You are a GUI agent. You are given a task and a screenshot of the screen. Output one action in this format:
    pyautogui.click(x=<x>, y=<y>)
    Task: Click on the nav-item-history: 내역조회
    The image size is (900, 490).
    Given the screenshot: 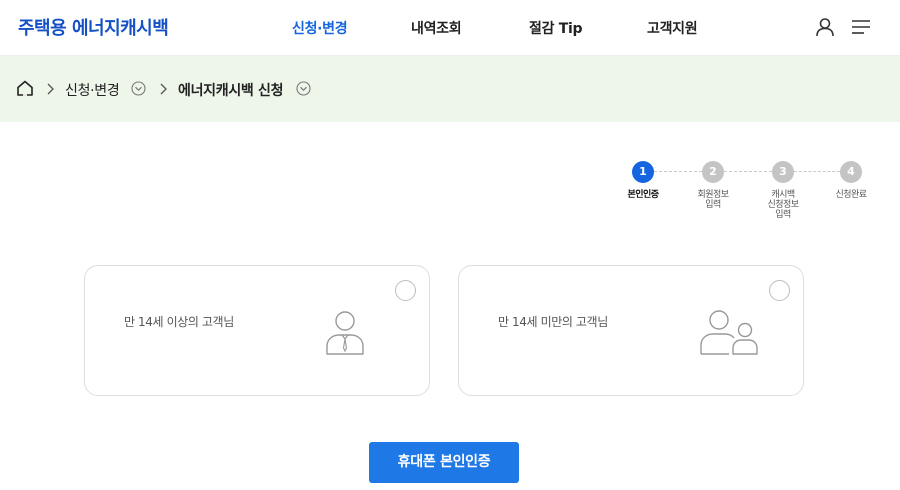 What is the action you would take?
    pyautogui.click(x=436, y=28)
    